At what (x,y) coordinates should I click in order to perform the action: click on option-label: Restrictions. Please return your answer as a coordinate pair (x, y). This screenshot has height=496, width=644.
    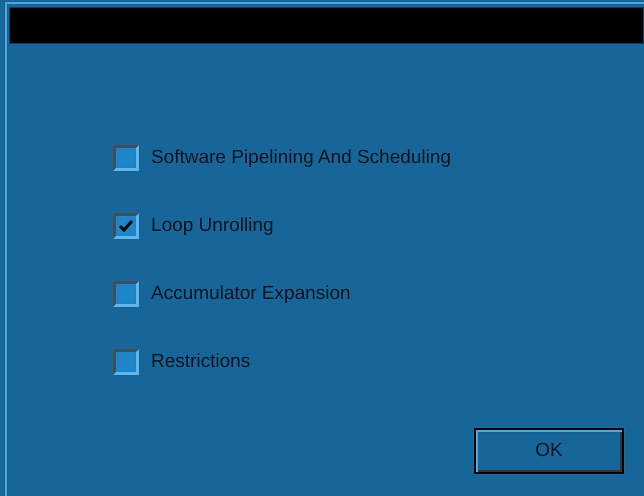
    Looking at the image, I should click on (200, 362).